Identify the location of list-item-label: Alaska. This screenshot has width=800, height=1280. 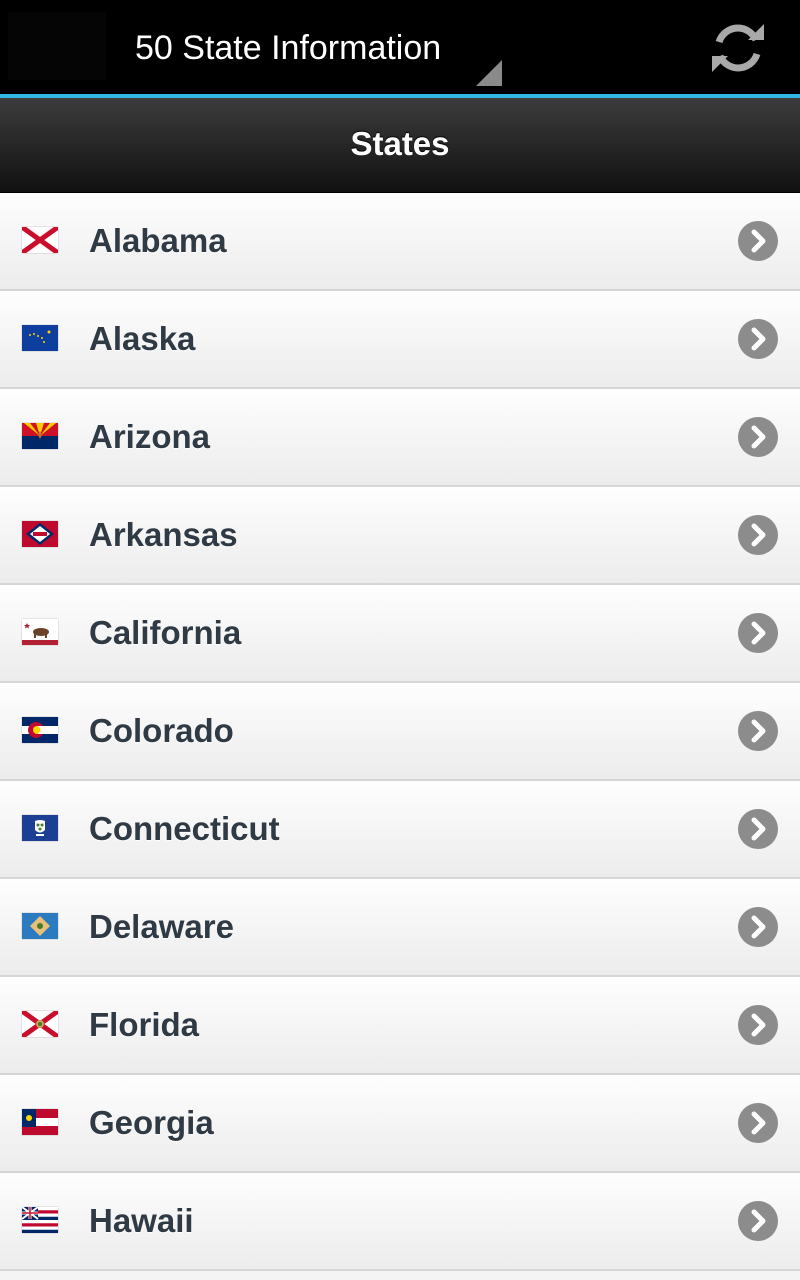
(142, 338).